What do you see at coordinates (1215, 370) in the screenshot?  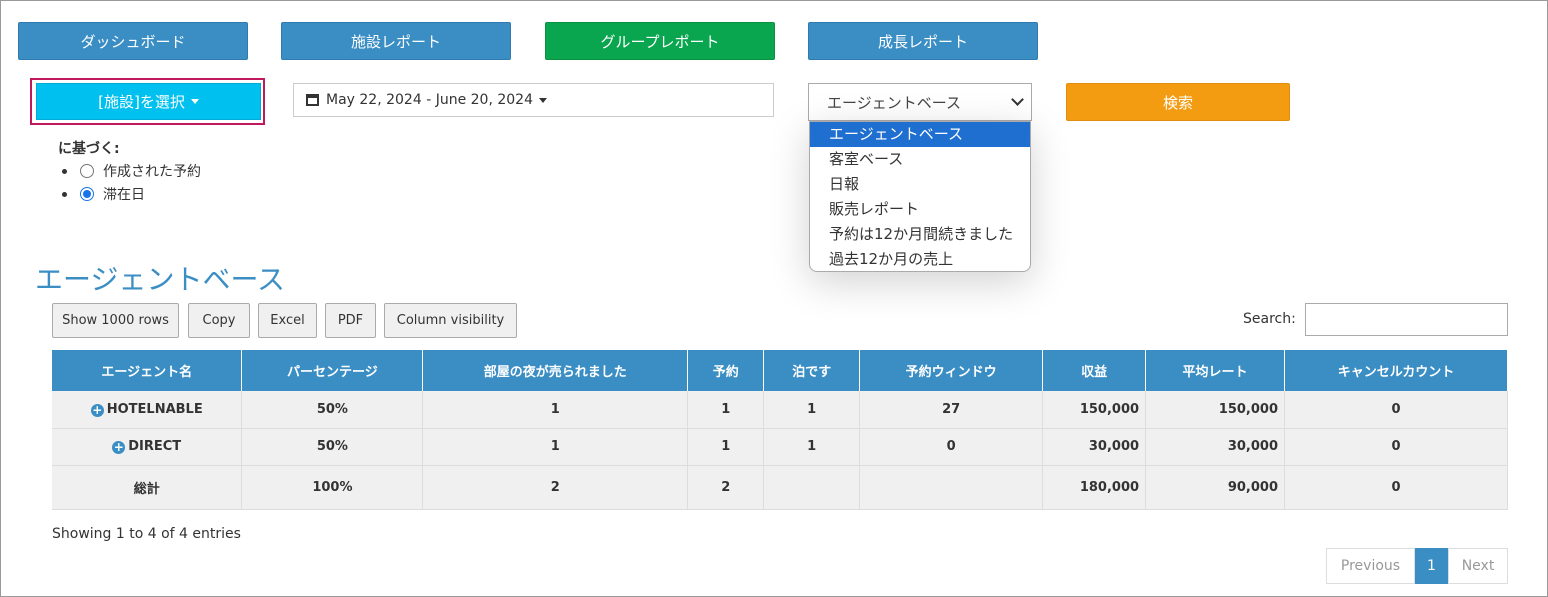 I see `column-header: 平均レート` at bounding box center [1215, 370].